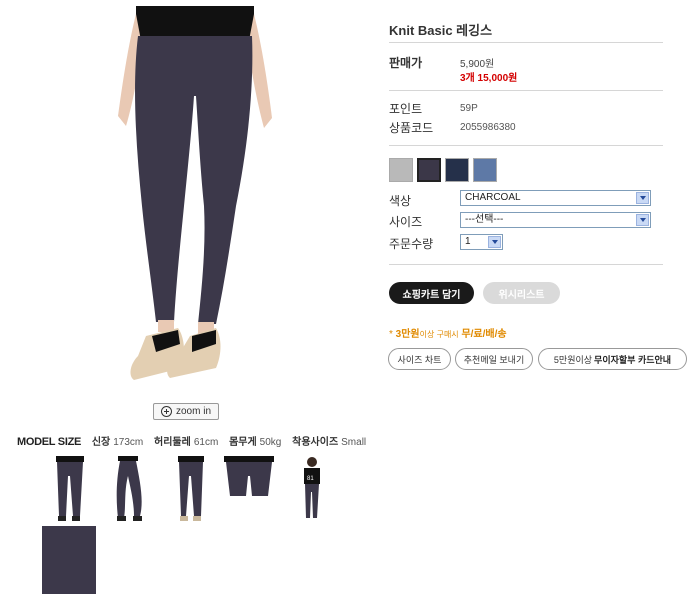 The image size is (700, 605). I want to click on price-value: 5,900원, so click(477, 64).